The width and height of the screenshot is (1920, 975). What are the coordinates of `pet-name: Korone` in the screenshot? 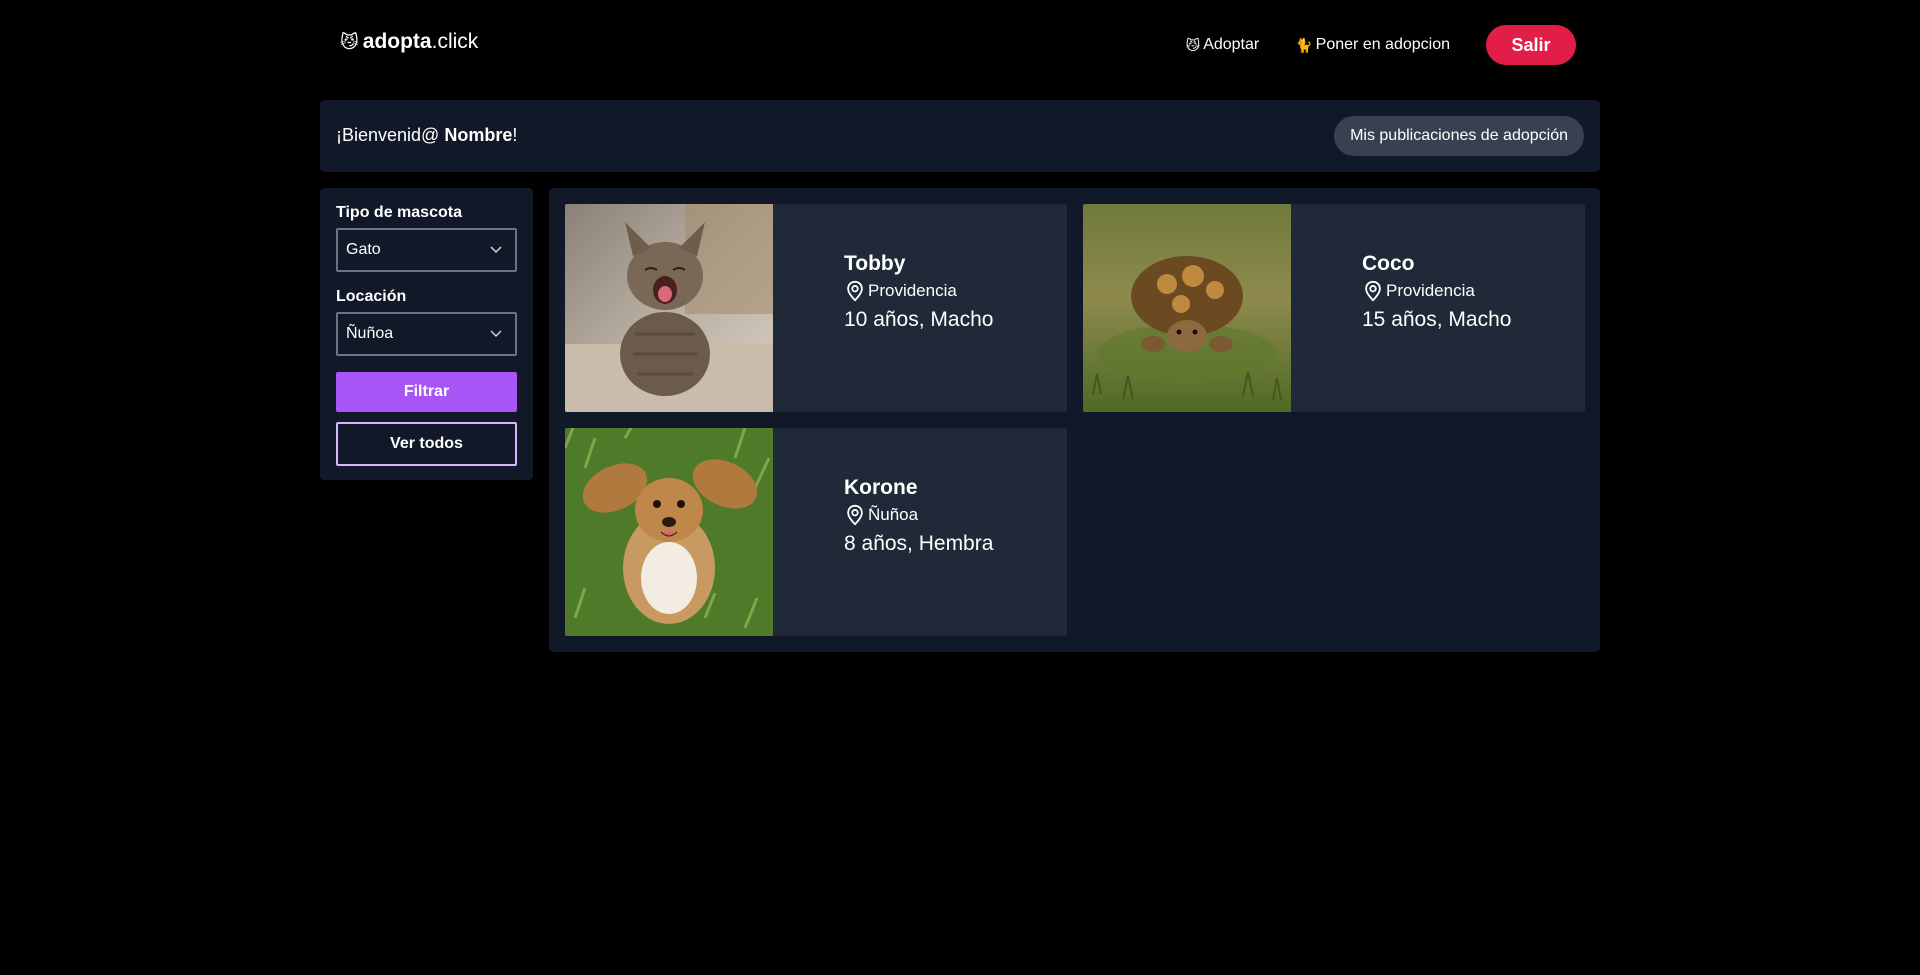 It's located at (881, 487).